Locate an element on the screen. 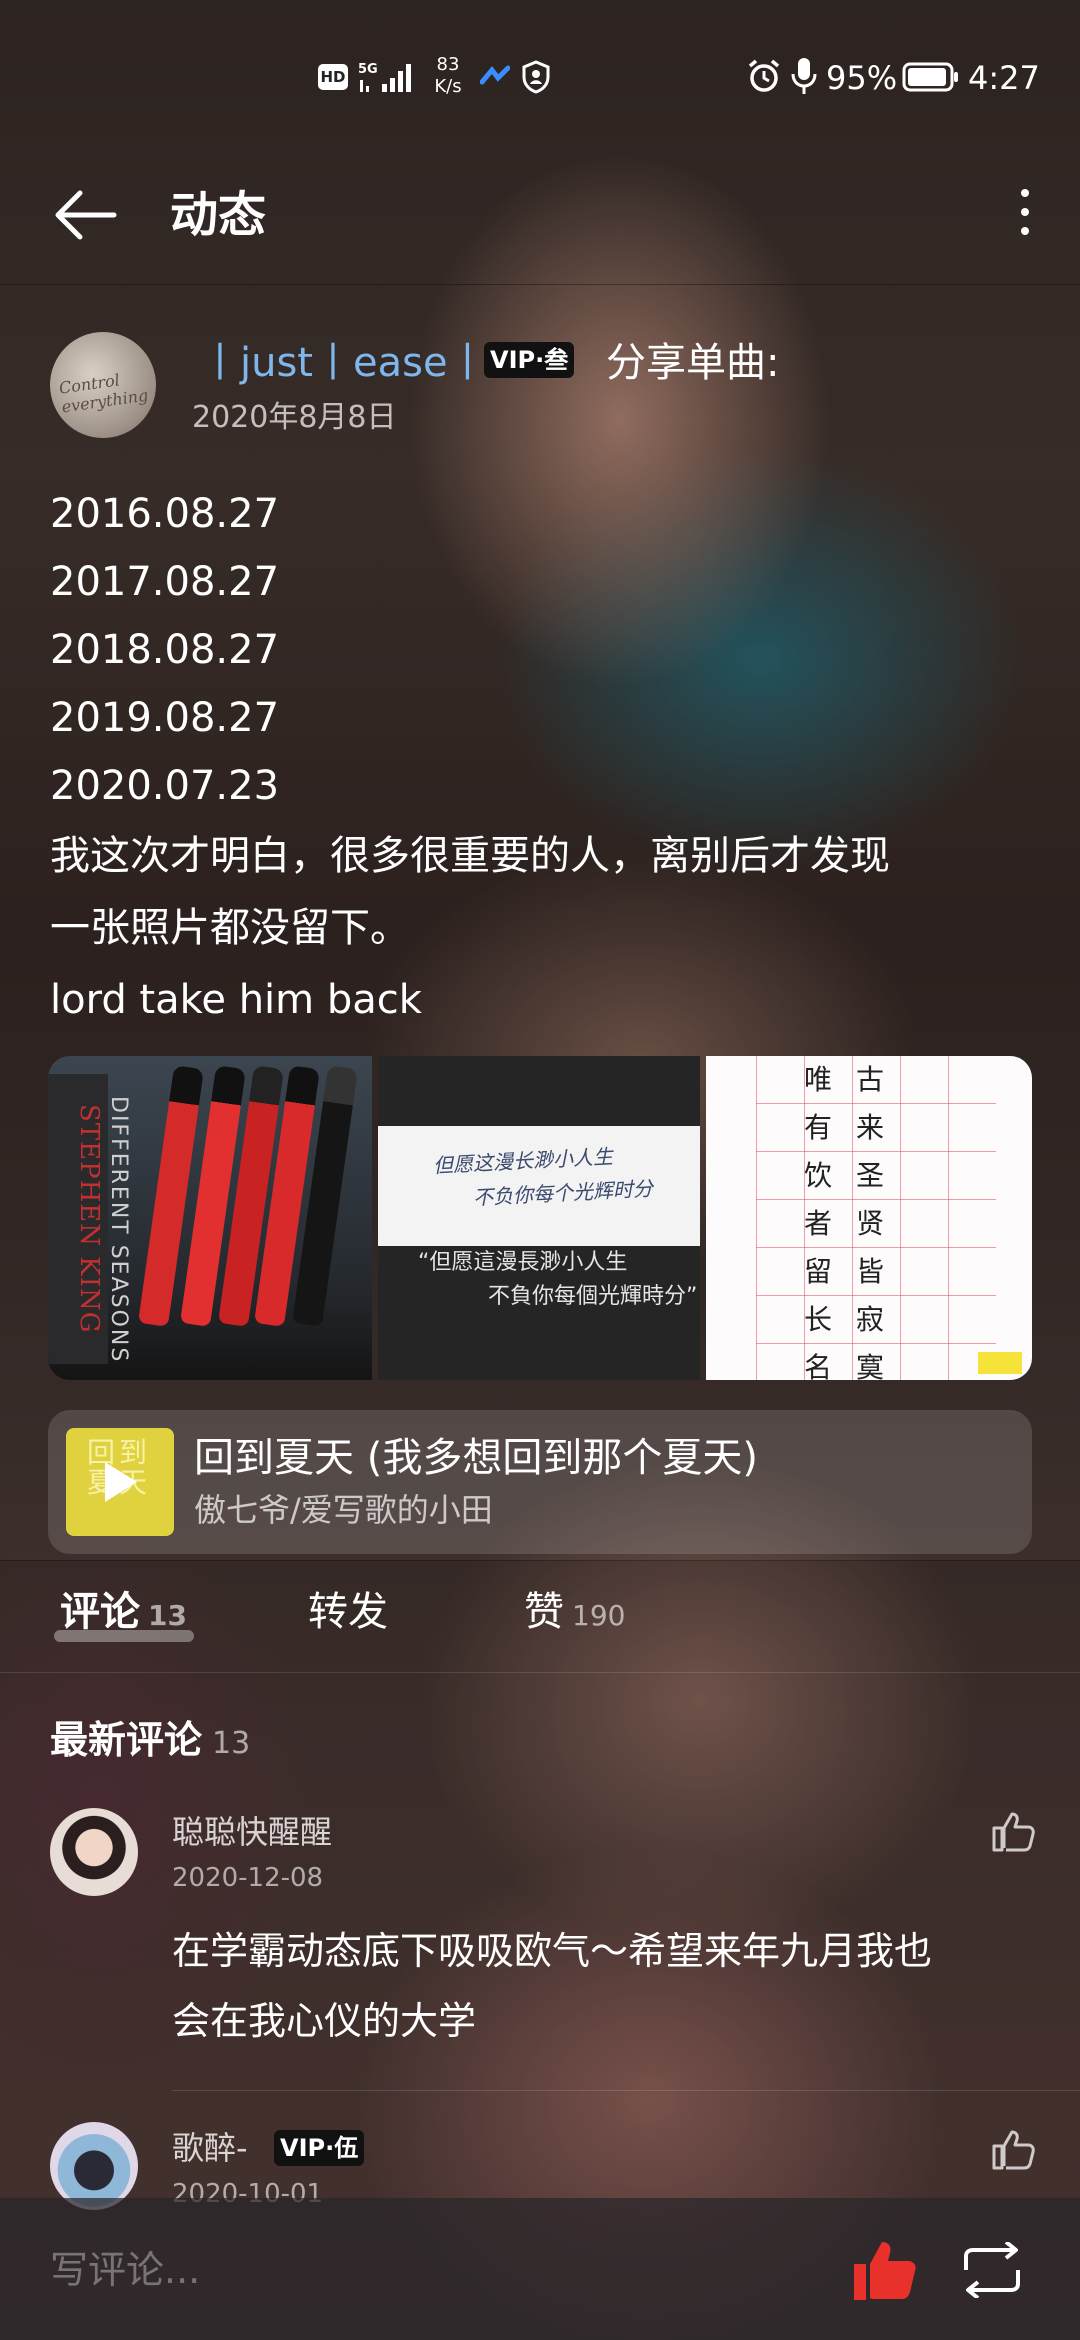  vpn-shield-icon is located at coordinates (536, 77).